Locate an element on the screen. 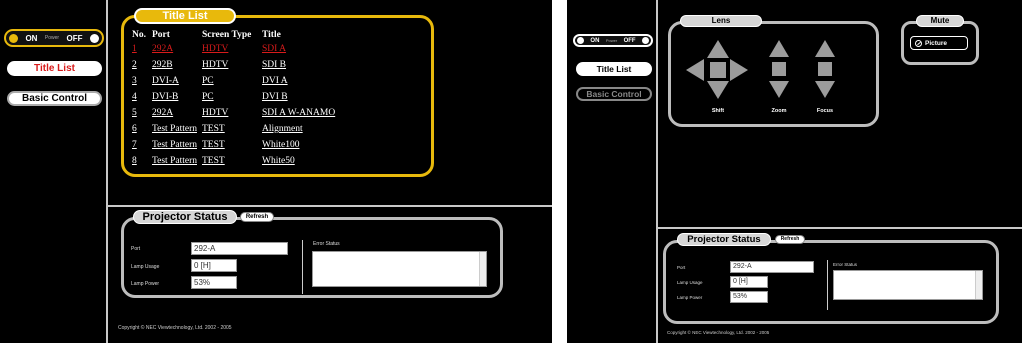 This screenshot has height=343, width=1025. row-port-link: DVI-B is located at coordinates (165, 97).